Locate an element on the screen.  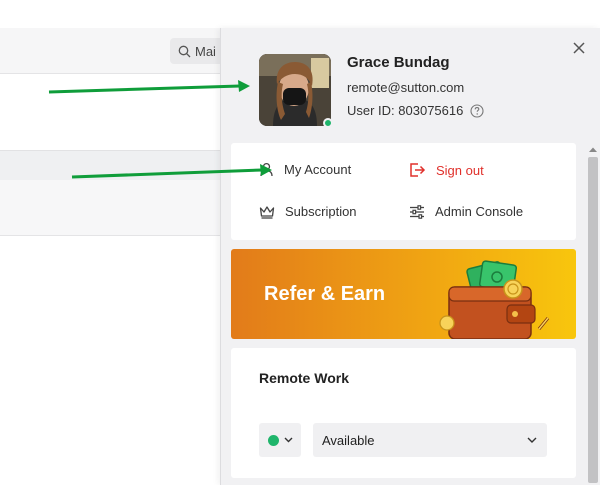
scroll-up-arrow-icon is located at coordinates (593, 150).